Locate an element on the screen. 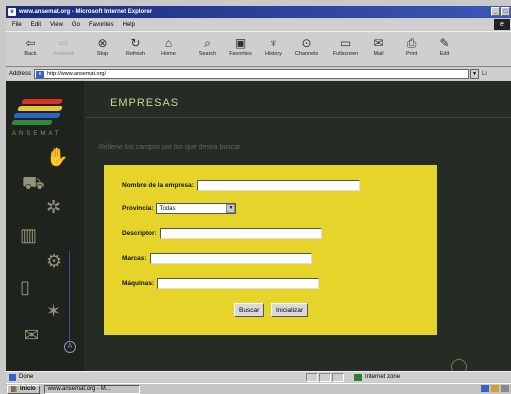  favorites-icon: ▣ is located at coordinates (240, 43).